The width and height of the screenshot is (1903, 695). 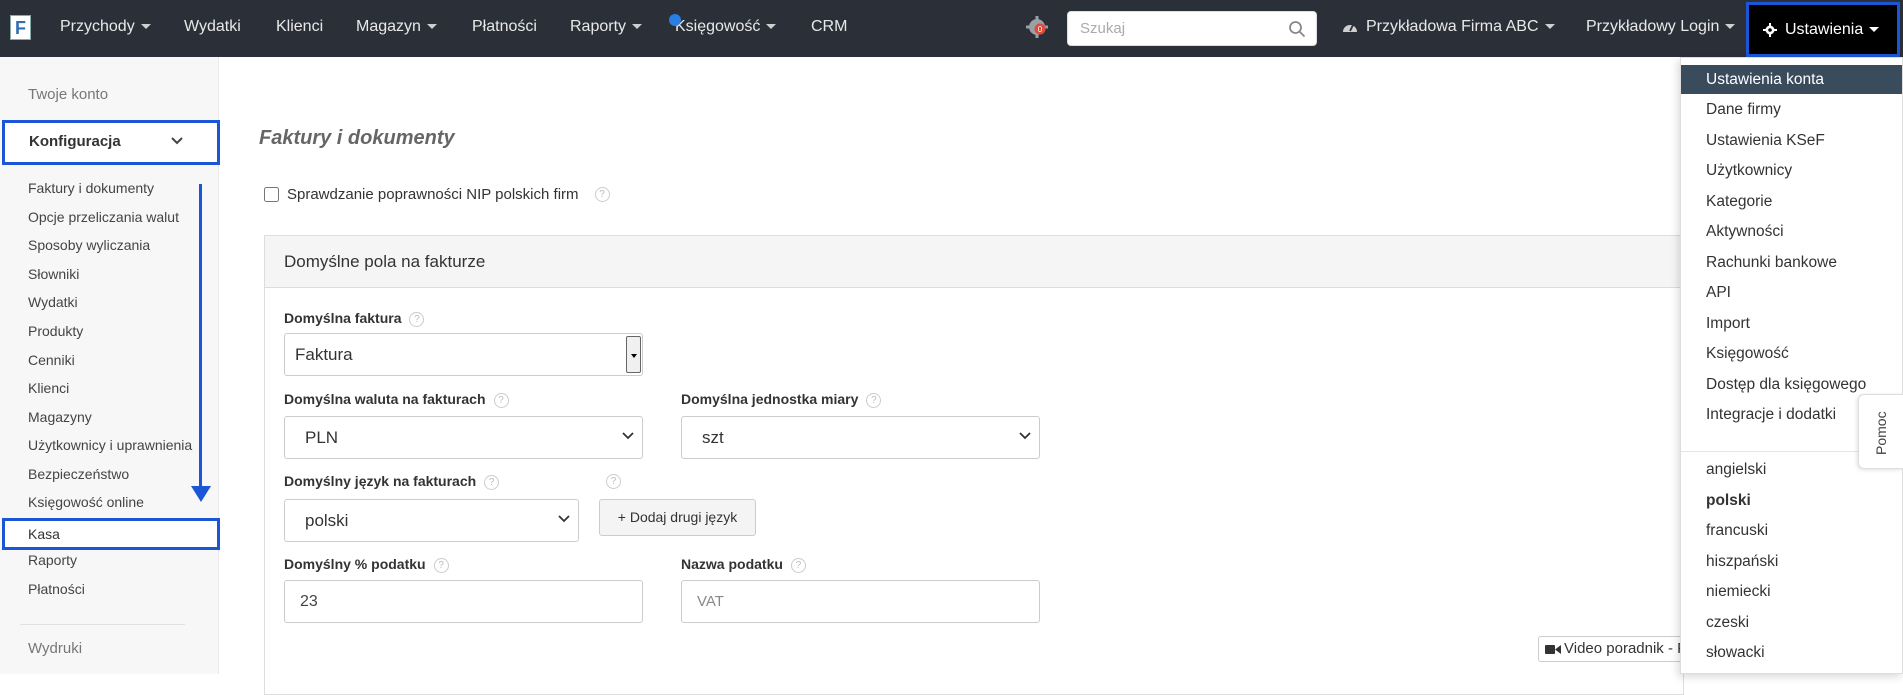 What do you see at coordinates (55, 648) in the screenshot?
I see `sidebar-prints-link: Wydruki` at bounding box center [55, 648].